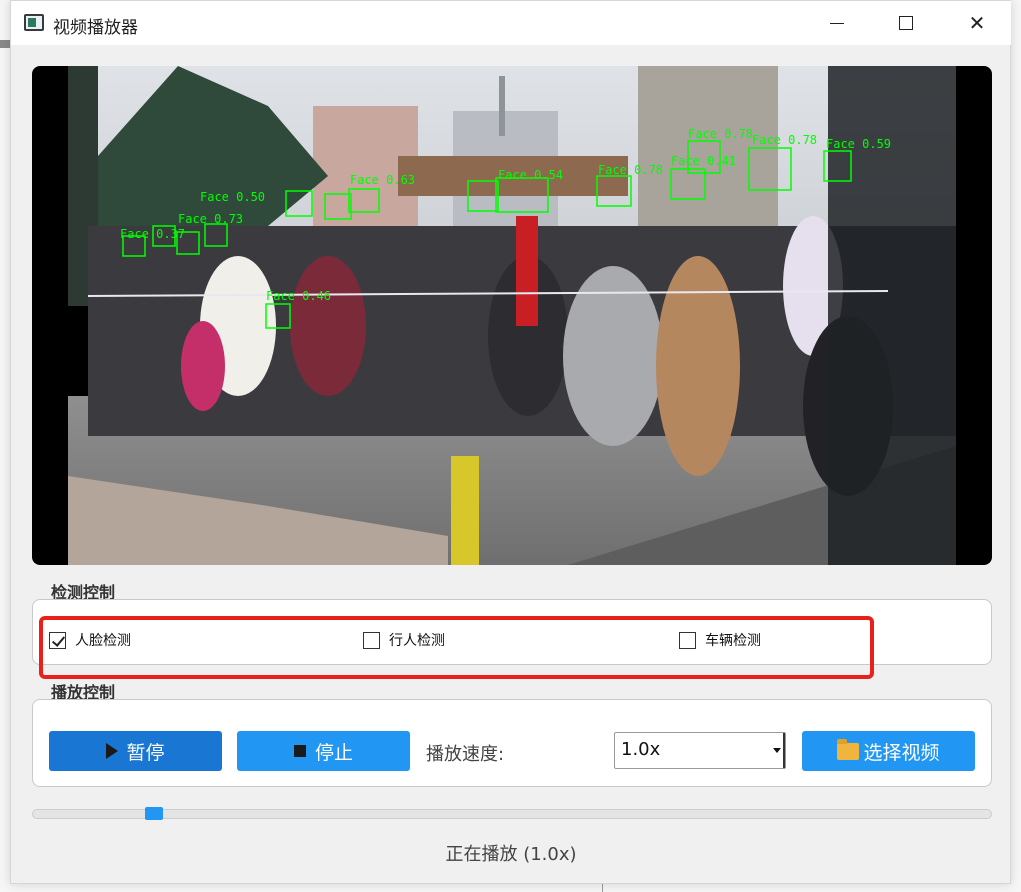 The width and height of the screenshot is (1021, 892). Describe the element at coordinates (511, 854) in the screenshot. I see `status-text: 正在播放 (1.0x)` at that location.